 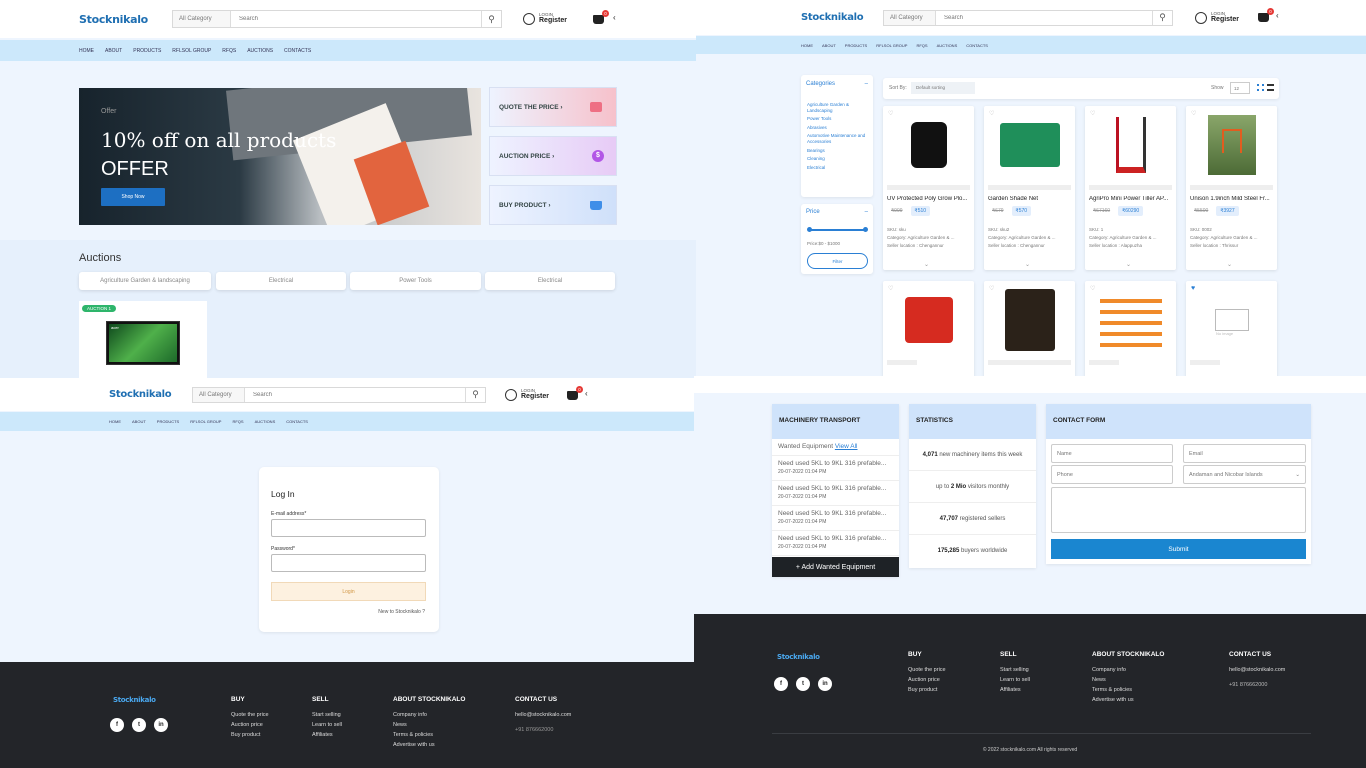 I want to click on nav-home: HOME, so click(x=86, y=51).